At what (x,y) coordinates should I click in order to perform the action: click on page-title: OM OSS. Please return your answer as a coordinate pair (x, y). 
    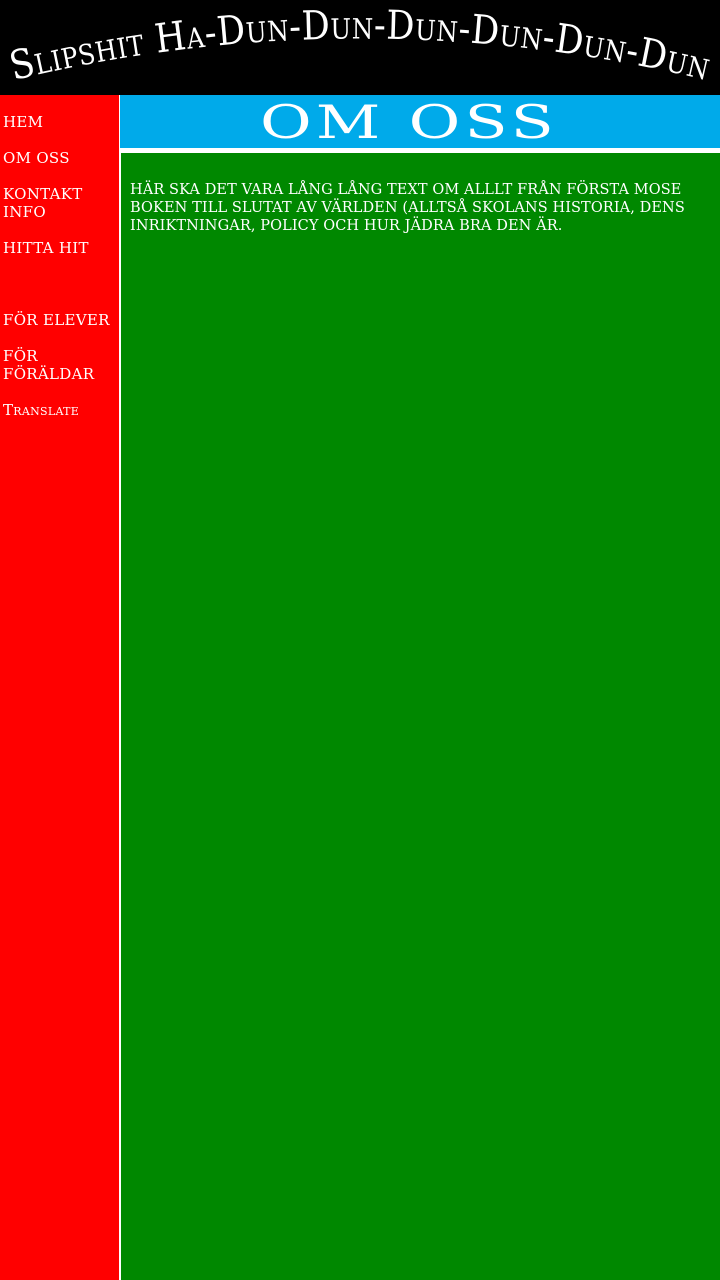
    Looking at the image, I should click on (409, 121).